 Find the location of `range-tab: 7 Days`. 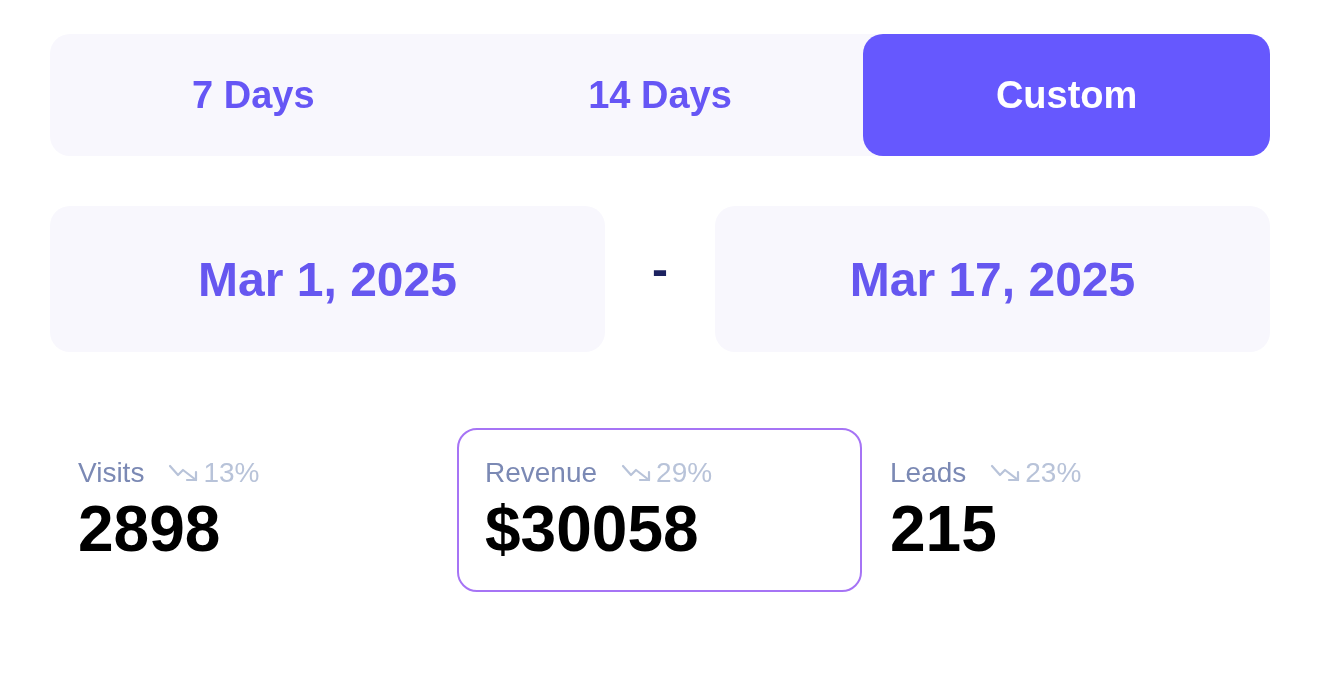

range-tab: 7 Days is located at coordinates (253, 95).